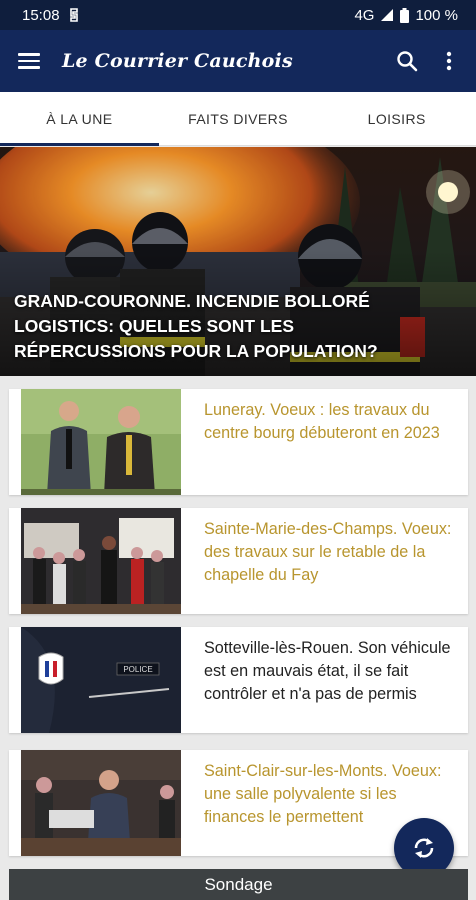  I want to click on battery-icon, so click(405, 15).